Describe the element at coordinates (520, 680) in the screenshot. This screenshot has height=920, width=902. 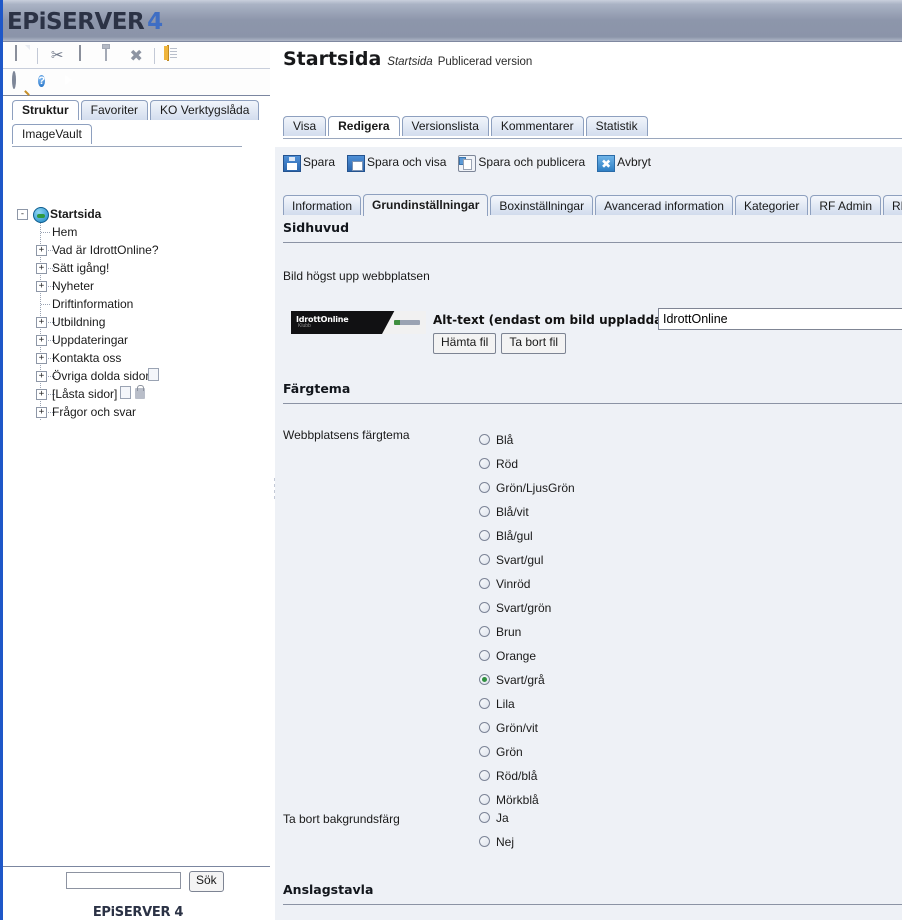
I see `radio-label: Svart/grå` at that location.